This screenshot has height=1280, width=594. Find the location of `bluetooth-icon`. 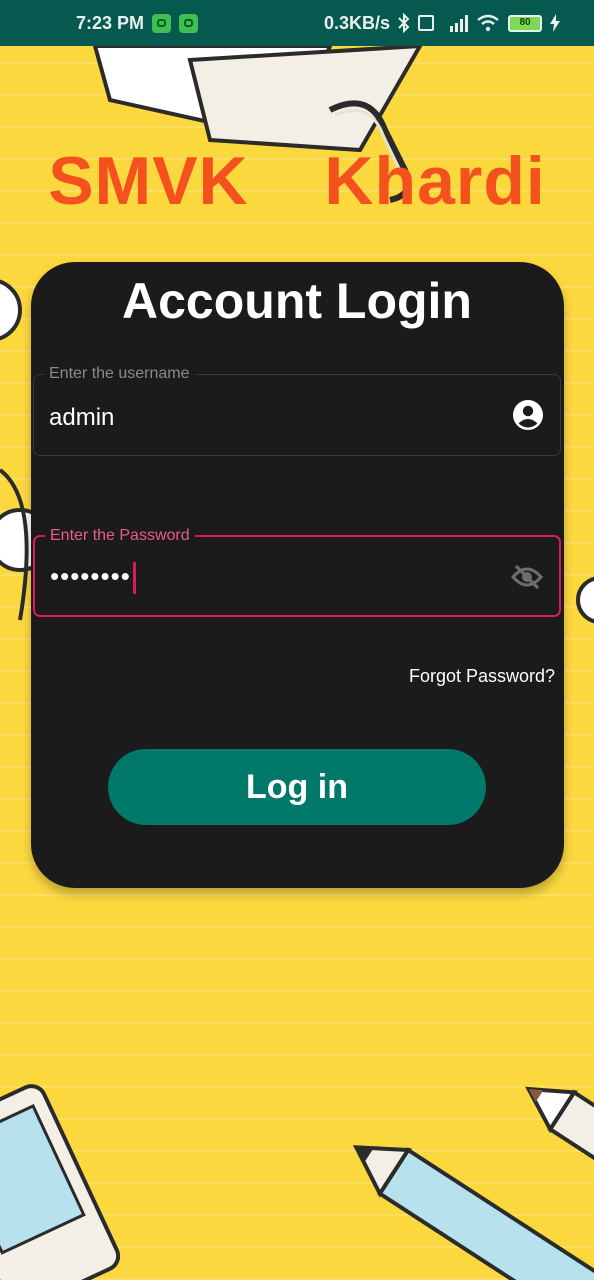

bluetooth-icon is located at coordinates (404, 23).